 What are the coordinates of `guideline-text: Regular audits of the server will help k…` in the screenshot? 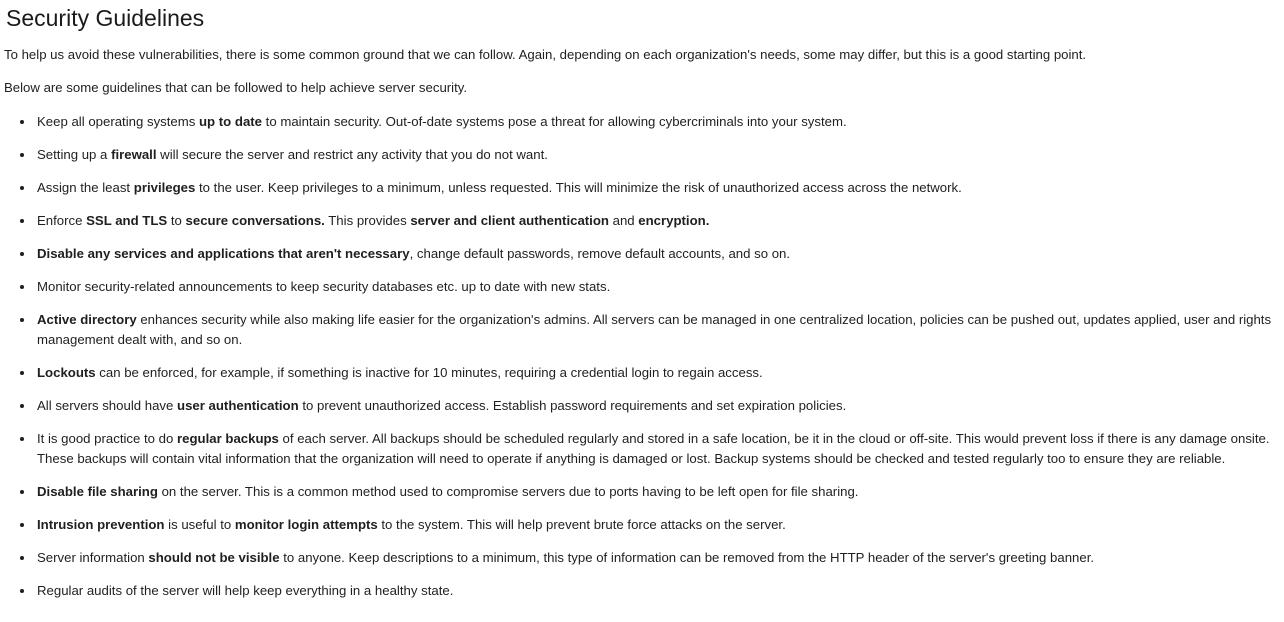 It's located at (245, 590).